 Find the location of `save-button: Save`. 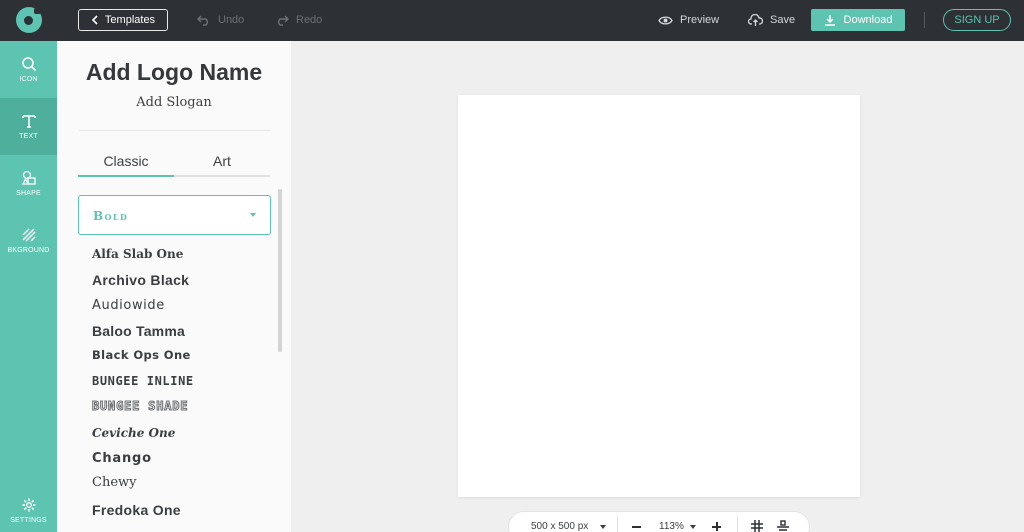

save-button: Save is located at coordinates (771, 20).